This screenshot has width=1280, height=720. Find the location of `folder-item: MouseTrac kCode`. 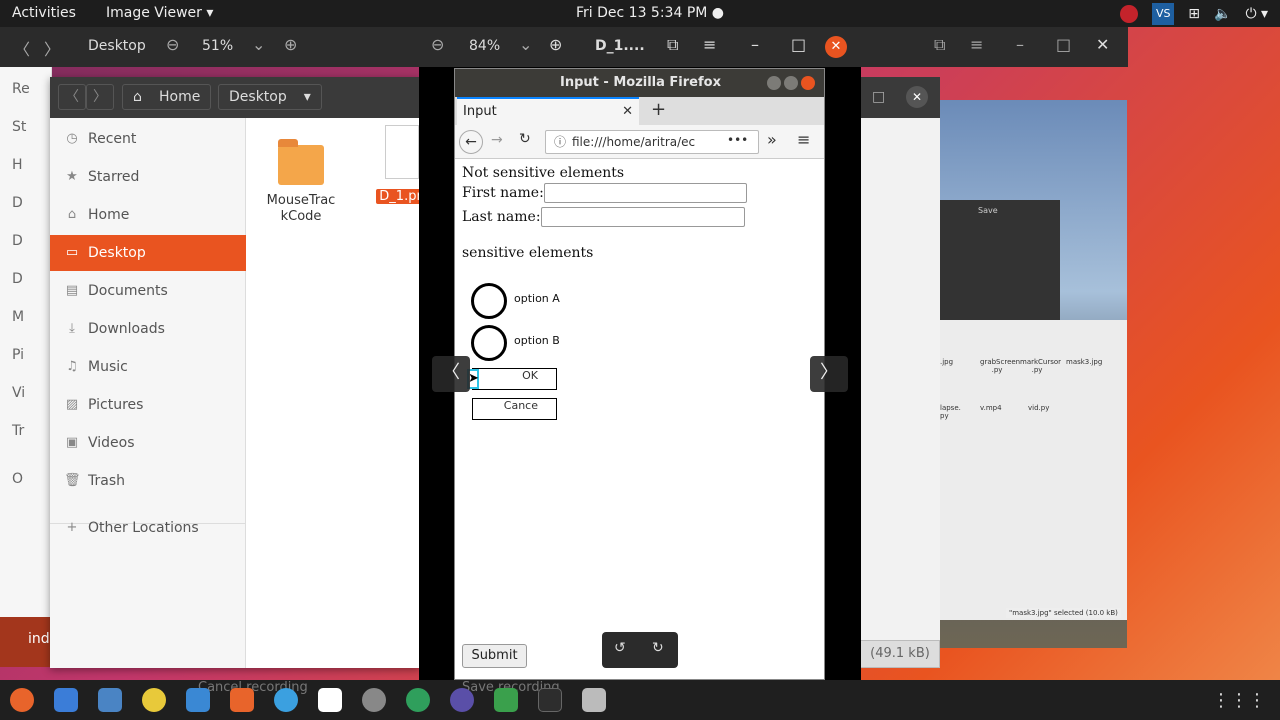

folder-item: MouseTrac kCode is located at coordinates (301, 182).